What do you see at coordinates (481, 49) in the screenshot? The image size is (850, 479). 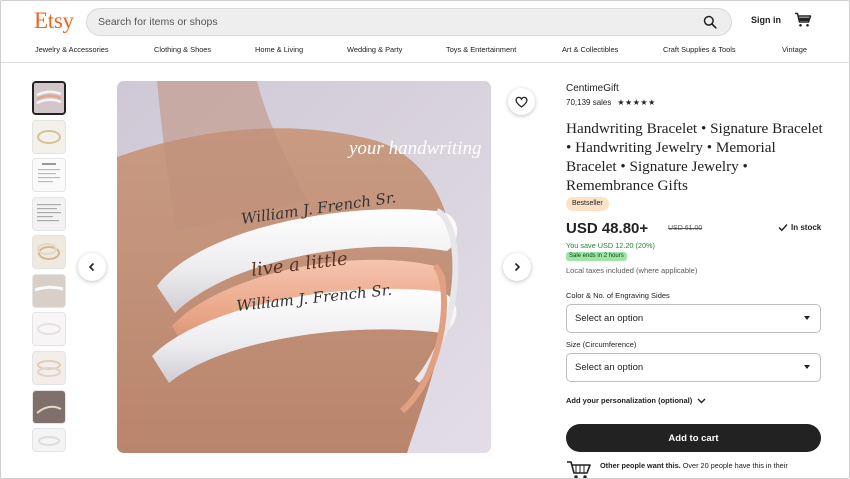 I see `nav-toys: Toys & Entertainment` at bounding box center [481, 49].